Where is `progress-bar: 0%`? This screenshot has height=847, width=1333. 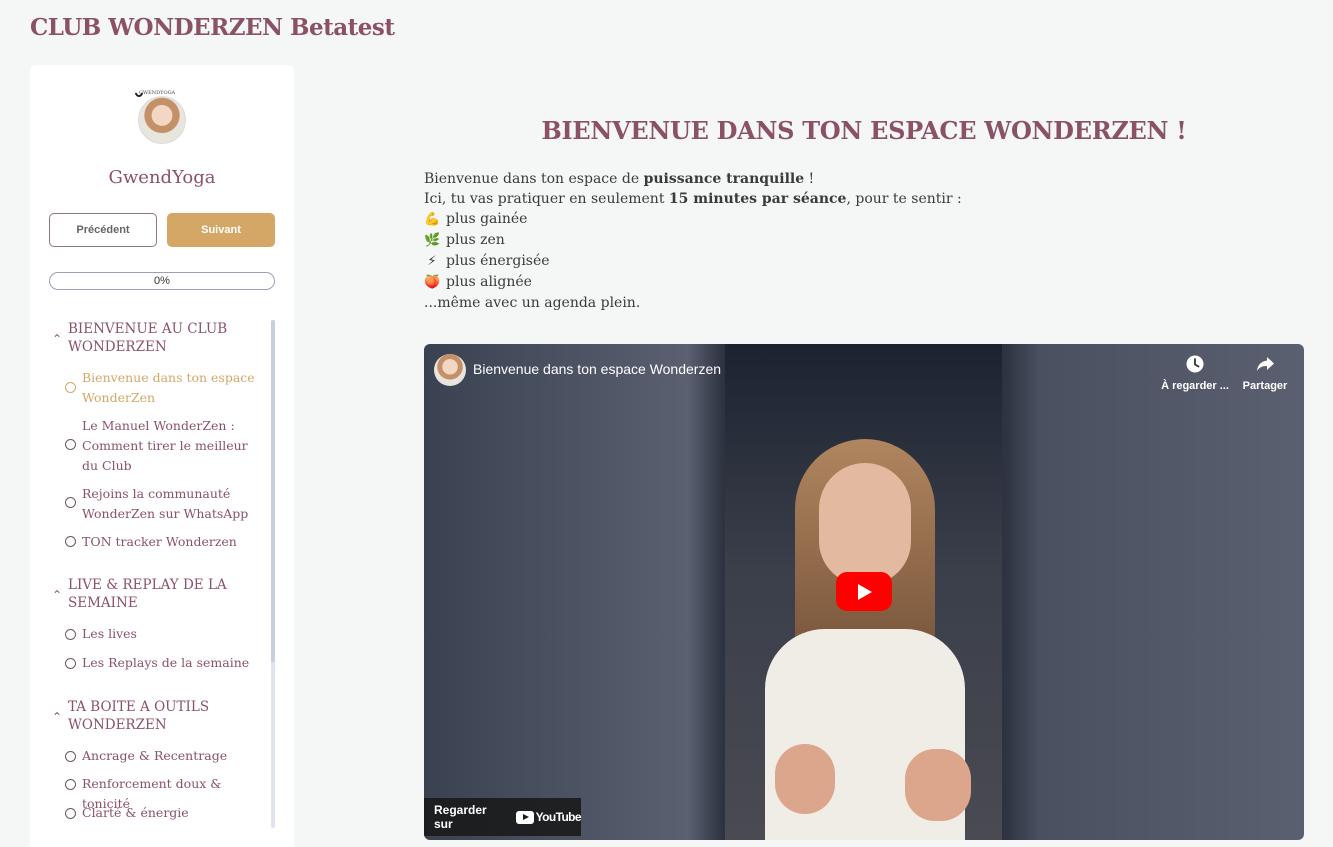
progress-bar: 0% is located at coordinates (162, 281).